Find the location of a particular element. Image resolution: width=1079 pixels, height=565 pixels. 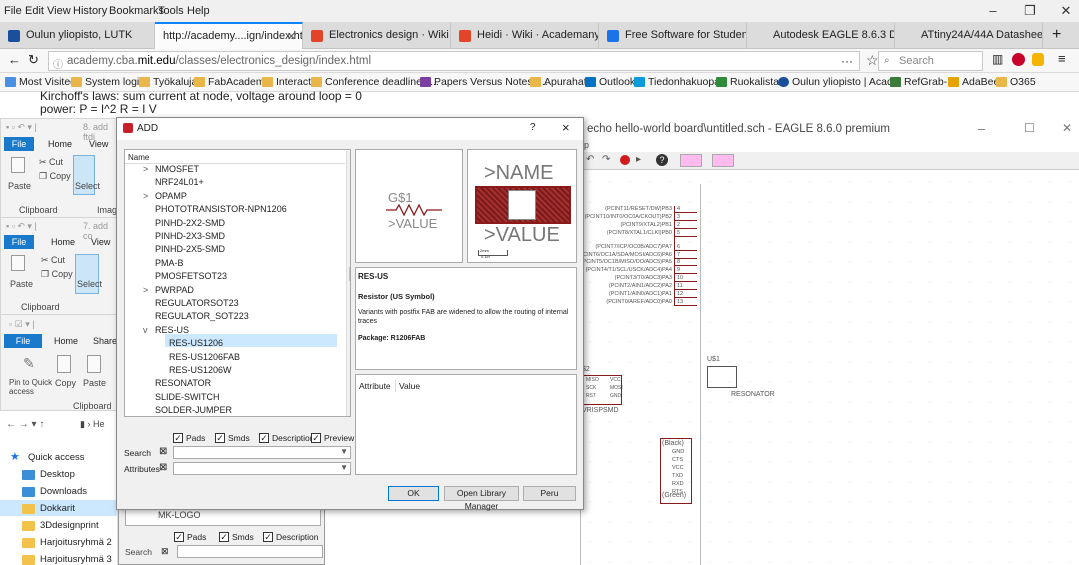

hamburger-menu-icon: ≡ is located at coordinates (1062, 58).